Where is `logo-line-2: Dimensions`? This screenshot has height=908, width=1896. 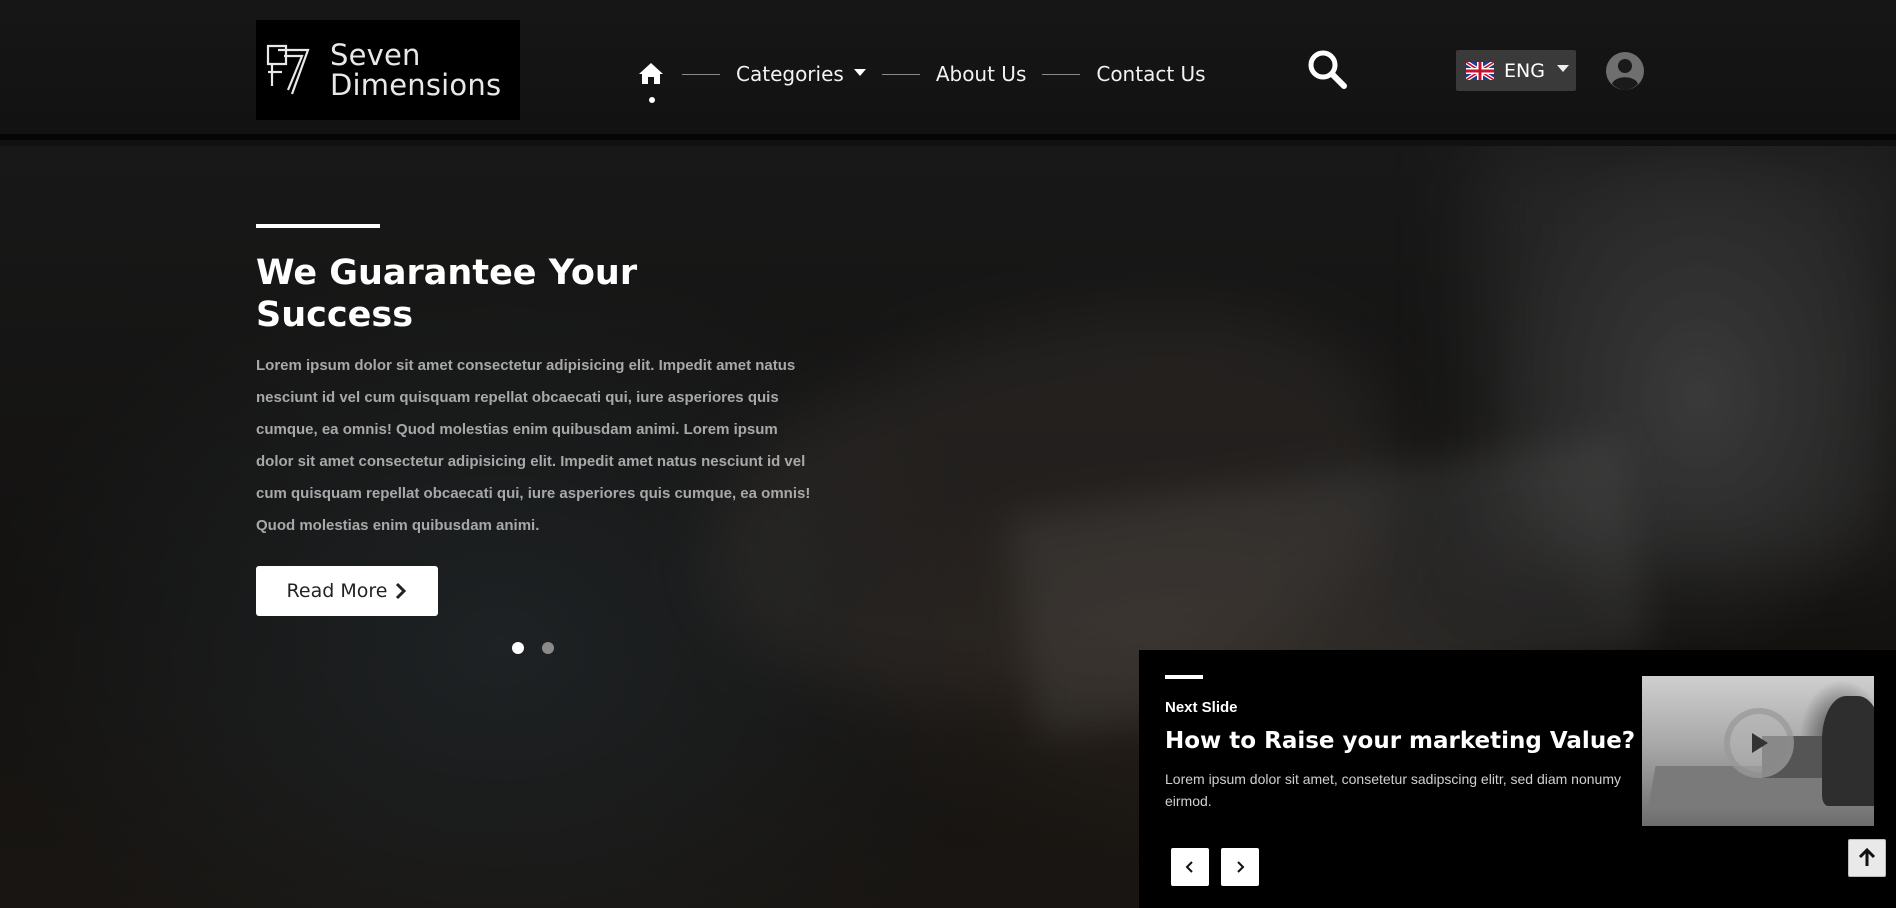
logo-line-2: Dimensions is located at coordinates (416, 85).